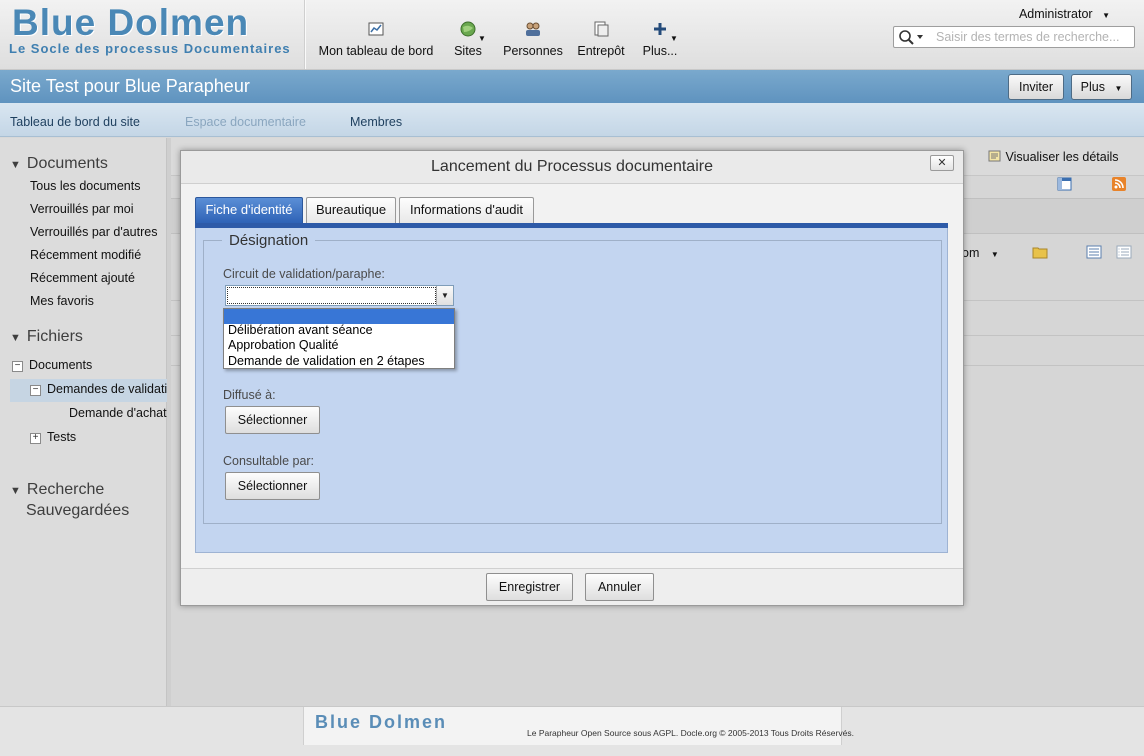  Describe the element at coordinates (245, 122) in the screenshot. I see `subnav-document-library: Espace documentaire` at that location.